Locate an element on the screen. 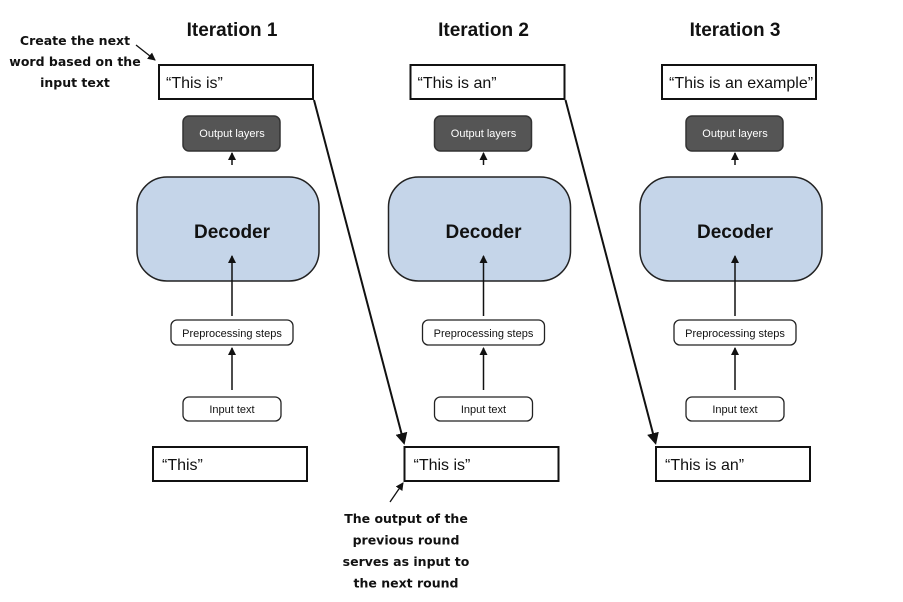 The image size is (903, 602). iteration-title: Iteration 1 is located at coordinates (232, 30).